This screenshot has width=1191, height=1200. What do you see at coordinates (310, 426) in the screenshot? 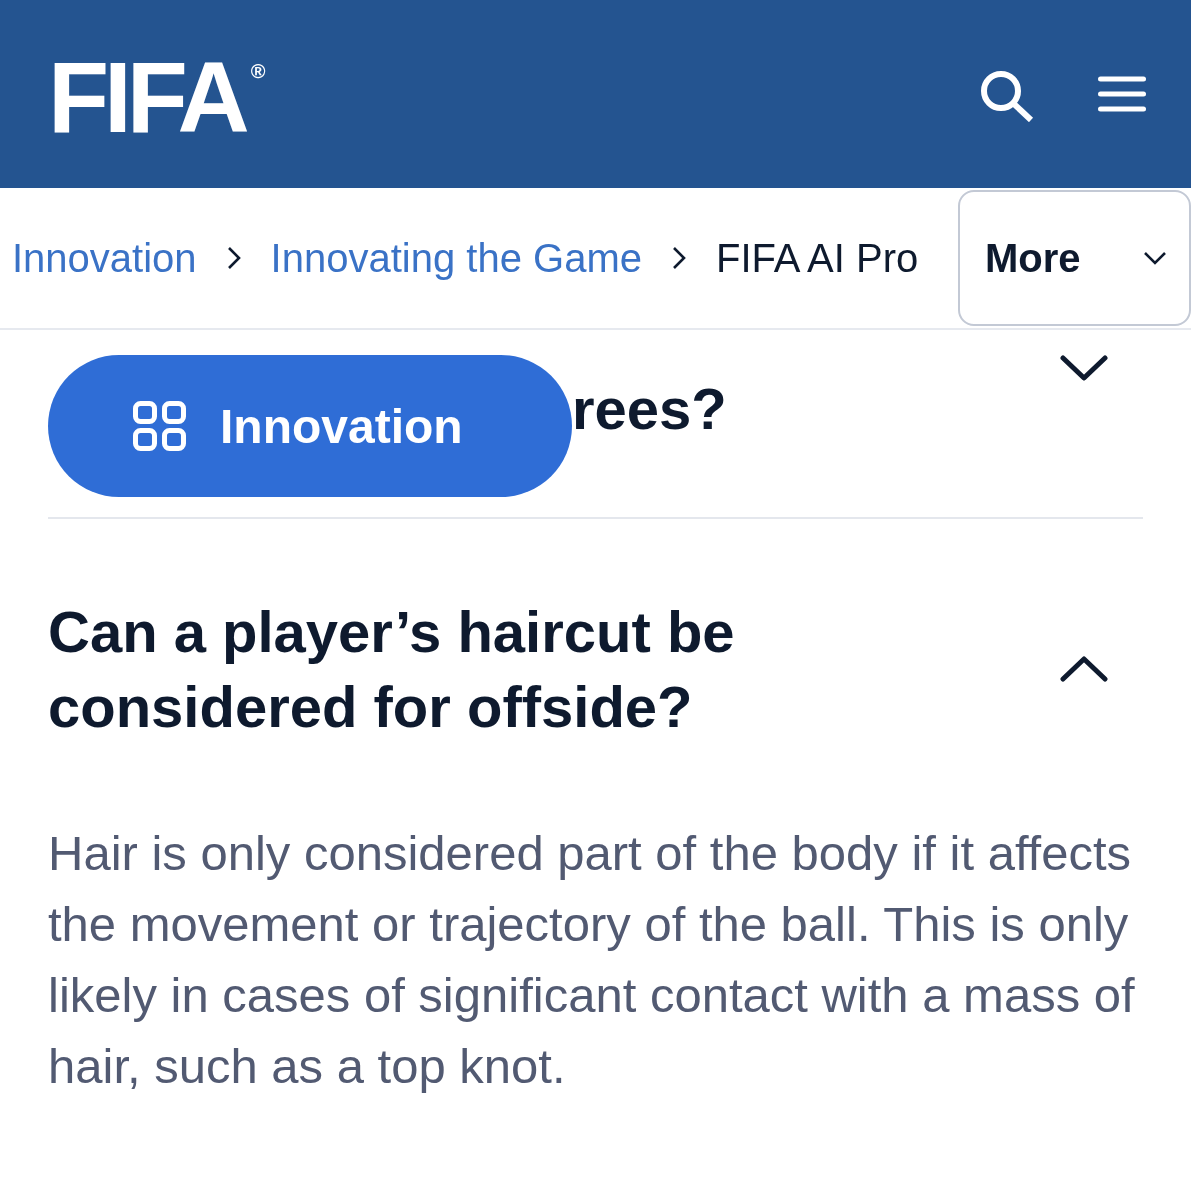
I see `floating-section-button: Innovation` at bounding box center [310, 426].